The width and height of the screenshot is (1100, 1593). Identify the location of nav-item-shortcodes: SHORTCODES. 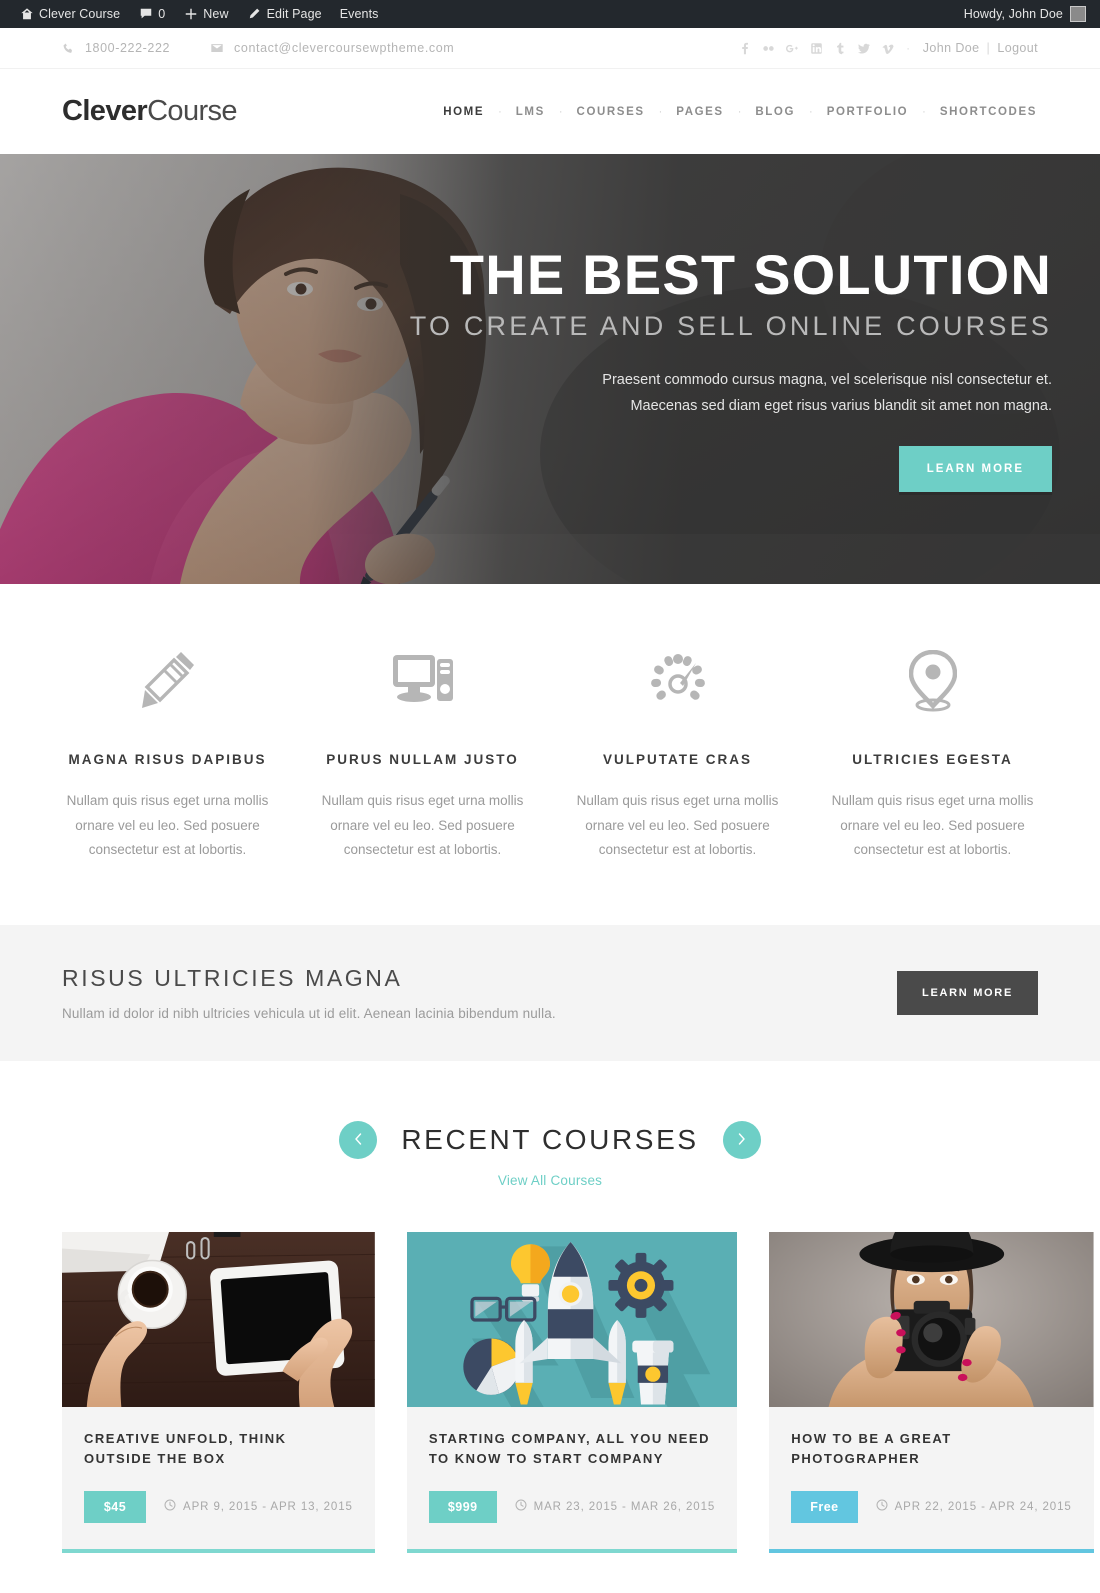
(988, 112).